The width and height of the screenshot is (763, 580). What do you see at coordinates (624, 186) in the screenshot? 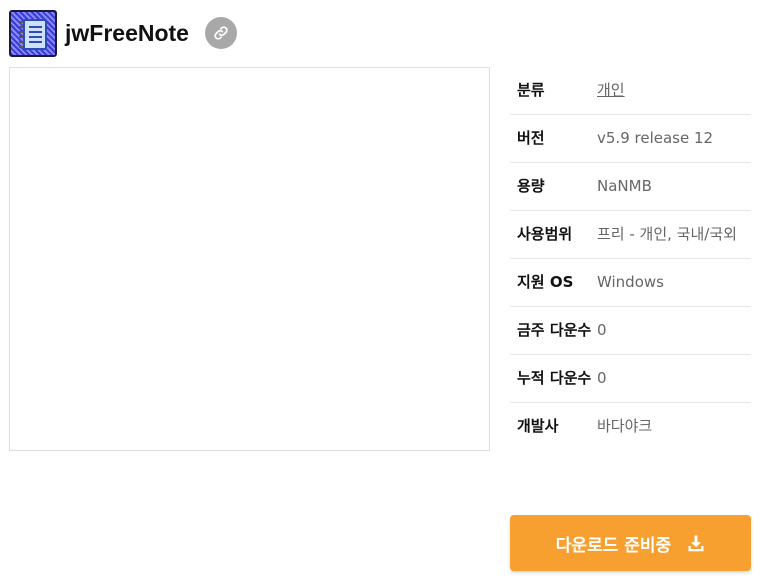
I see `info-value: NaNMB` at bounding box center [624, 186].